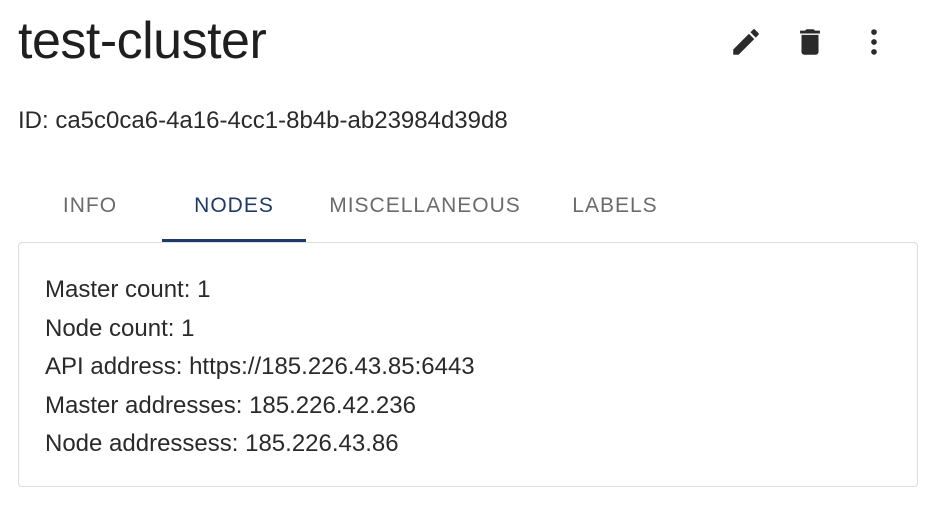 The height and width of the screenshot is (512, 934). Describe the element at coordinates (263, 120) in the screenshot. I see `cluster-id: ID: ca5c0ca6-4a16-4cc1-8b4b-ab23984d39d8` at that location.